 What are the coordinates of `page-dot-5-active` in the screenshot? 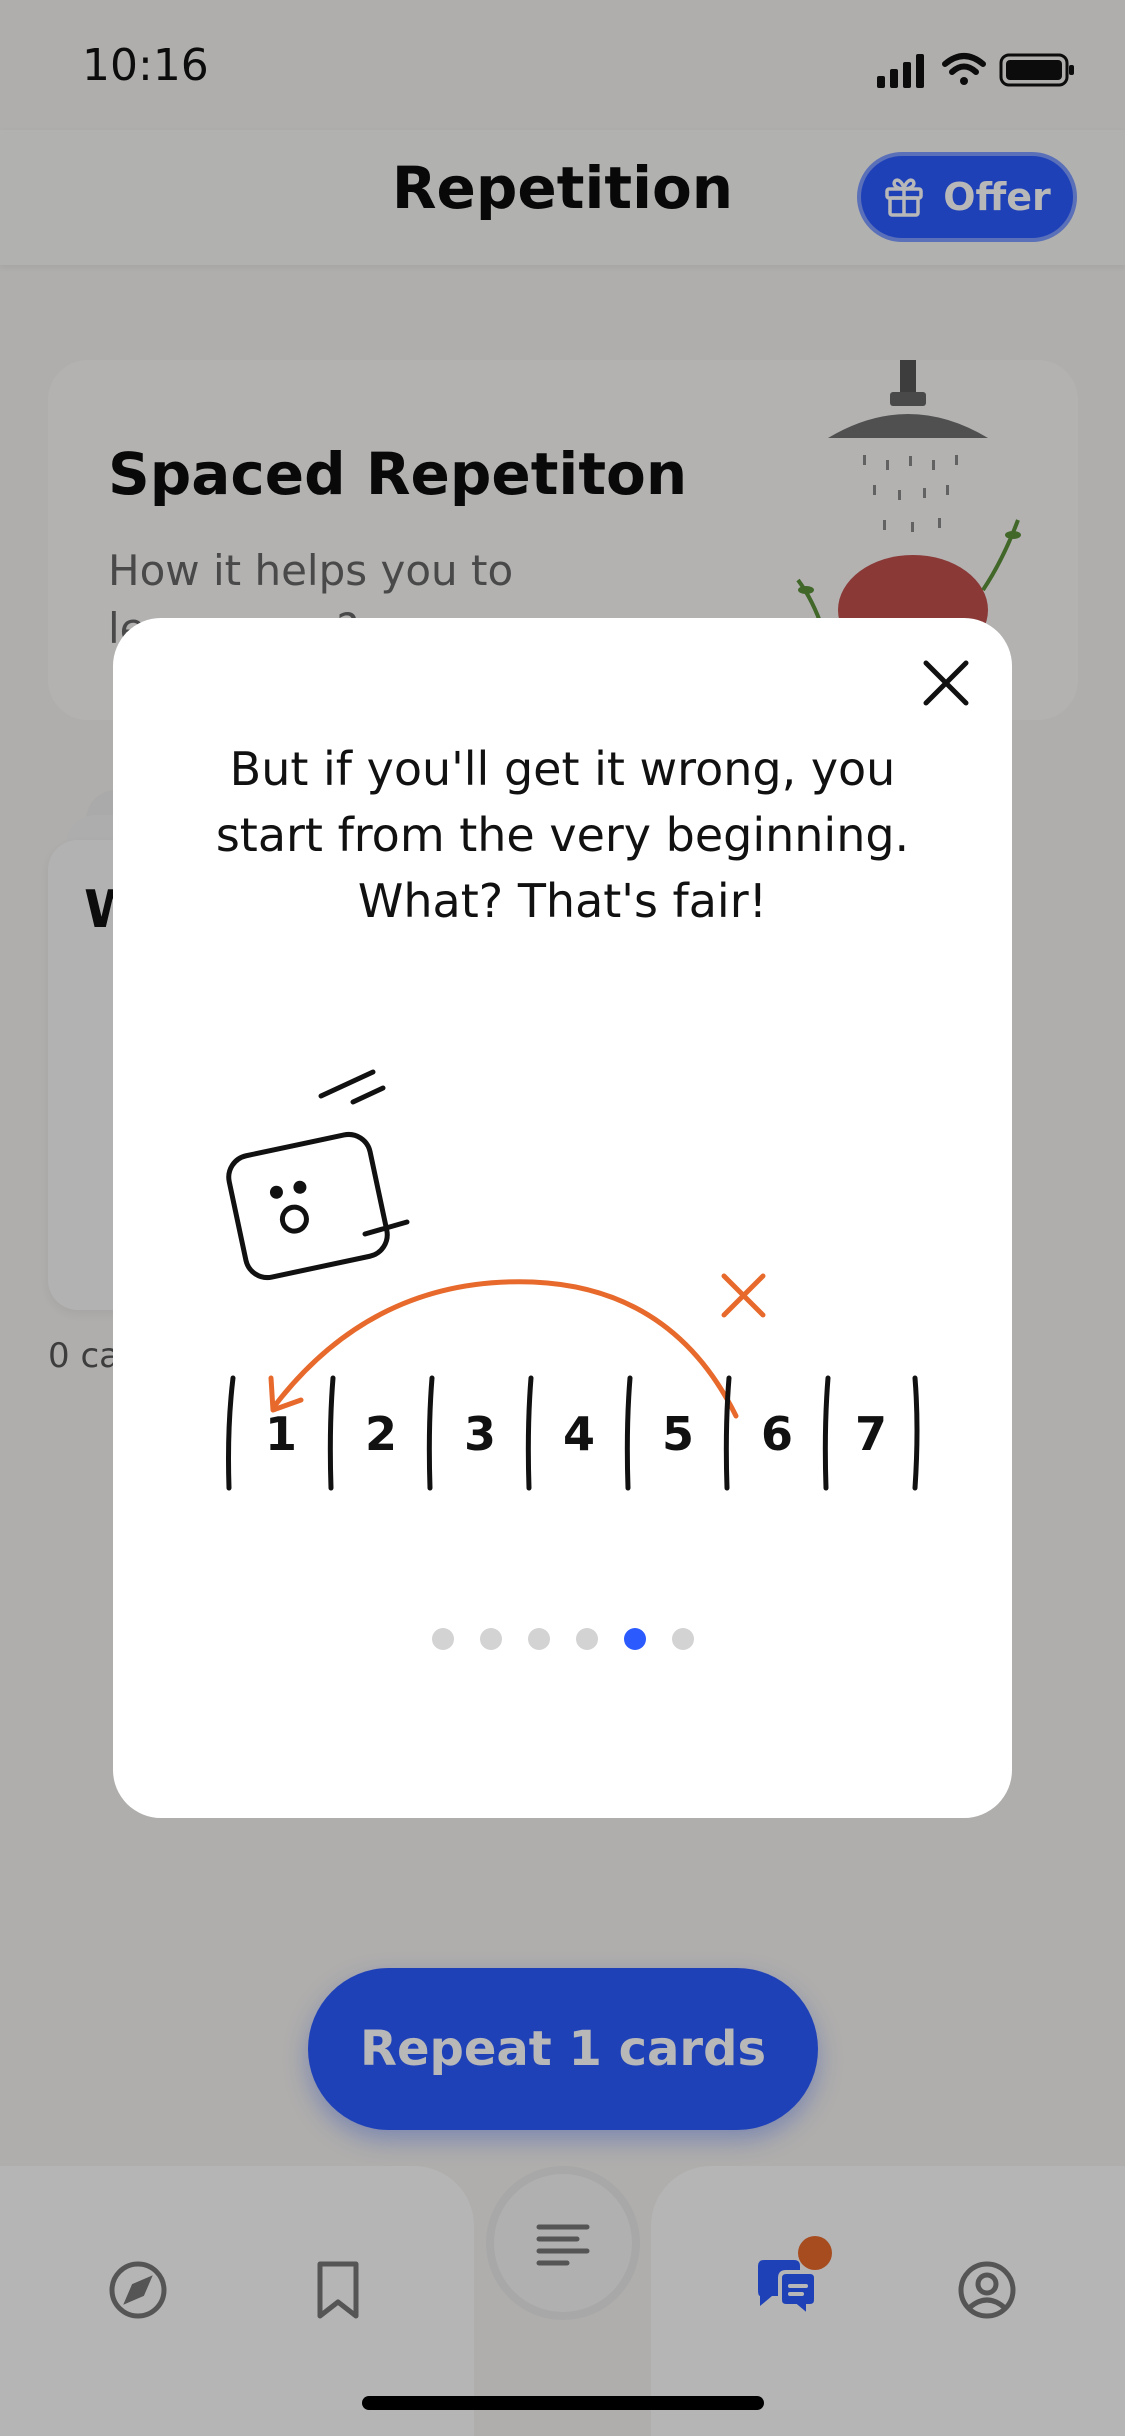 It's located at (634, 1639).